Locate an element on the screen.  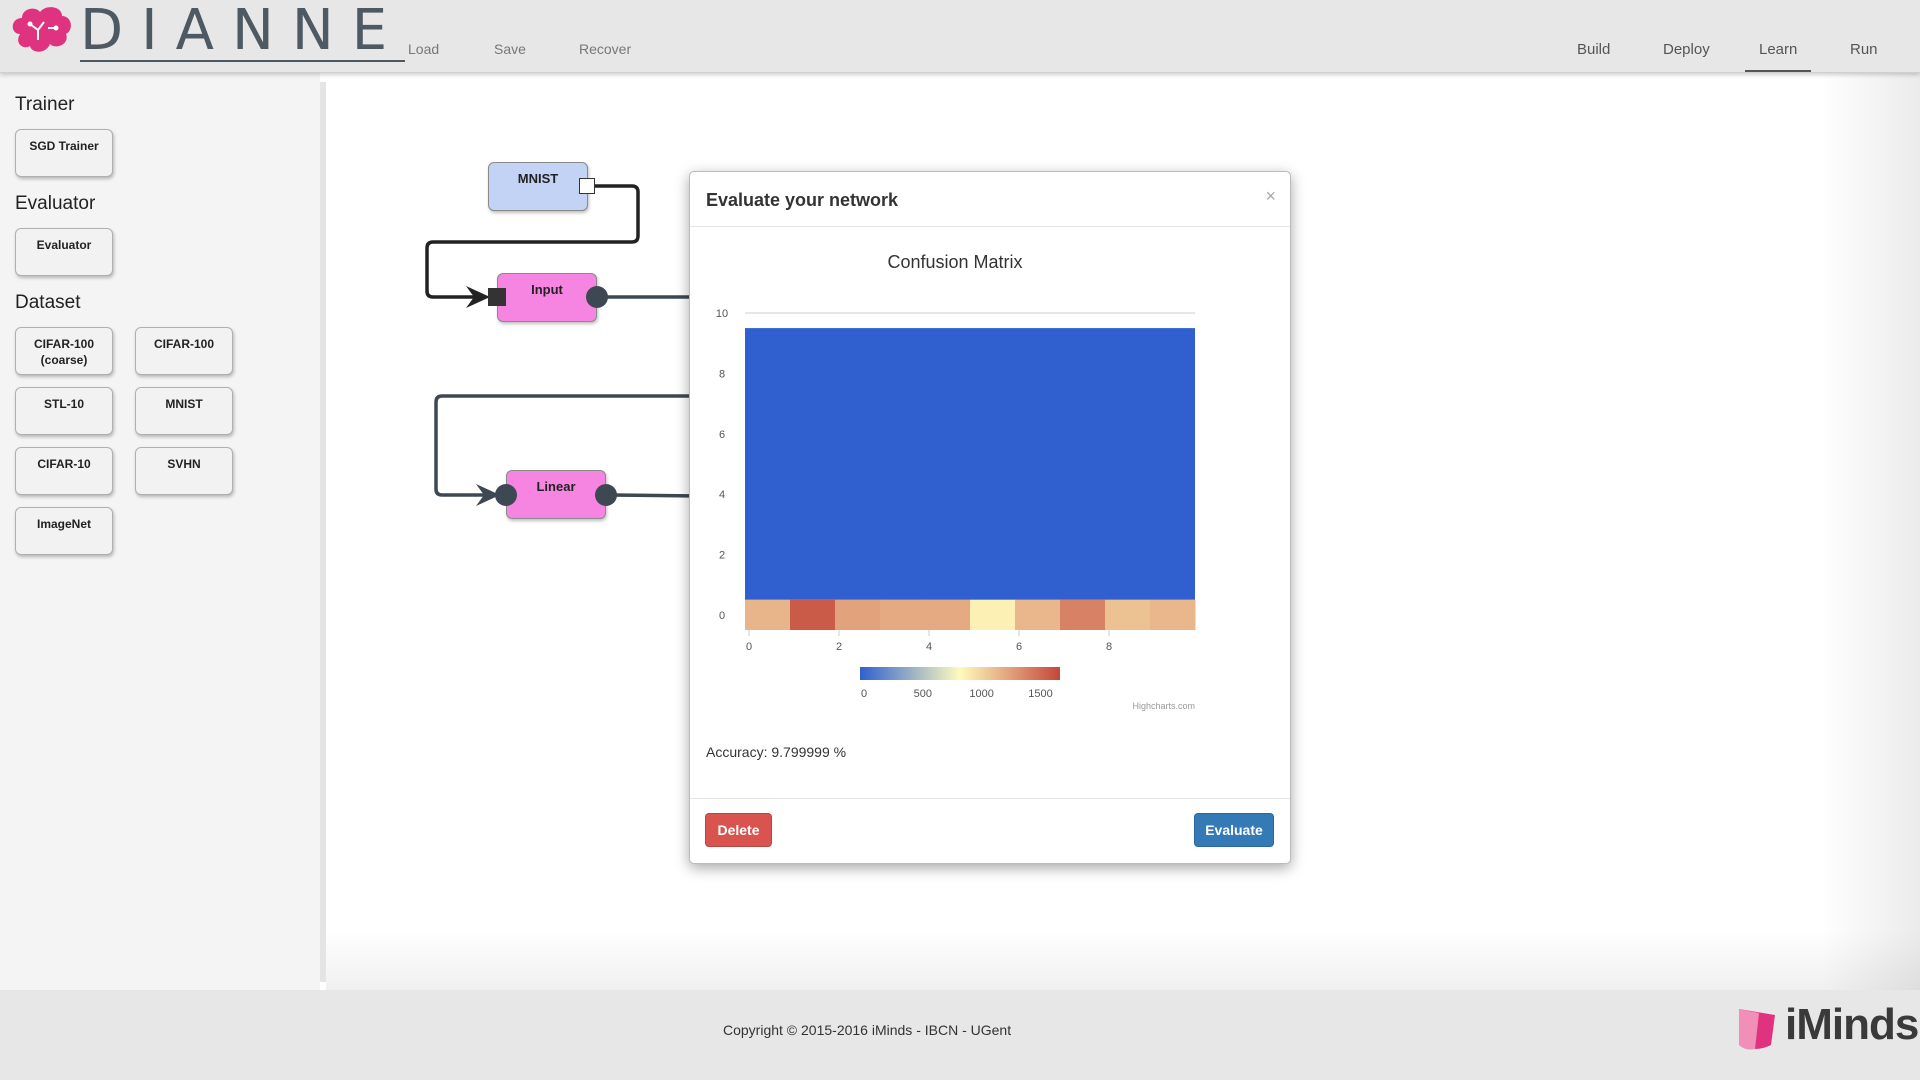
color-axis-tick-label: 1000 is located at coordinates (981, 694).